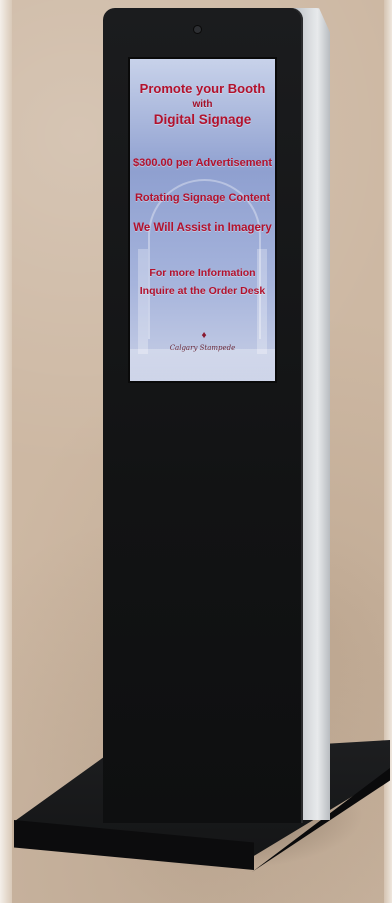 This screenshot has height=903, width=392. What do you see at coordinates (202, 163) in the screenshot?
I see `screen-price-line: $300.00 per Advertisement` at bounding box center [202, 163].